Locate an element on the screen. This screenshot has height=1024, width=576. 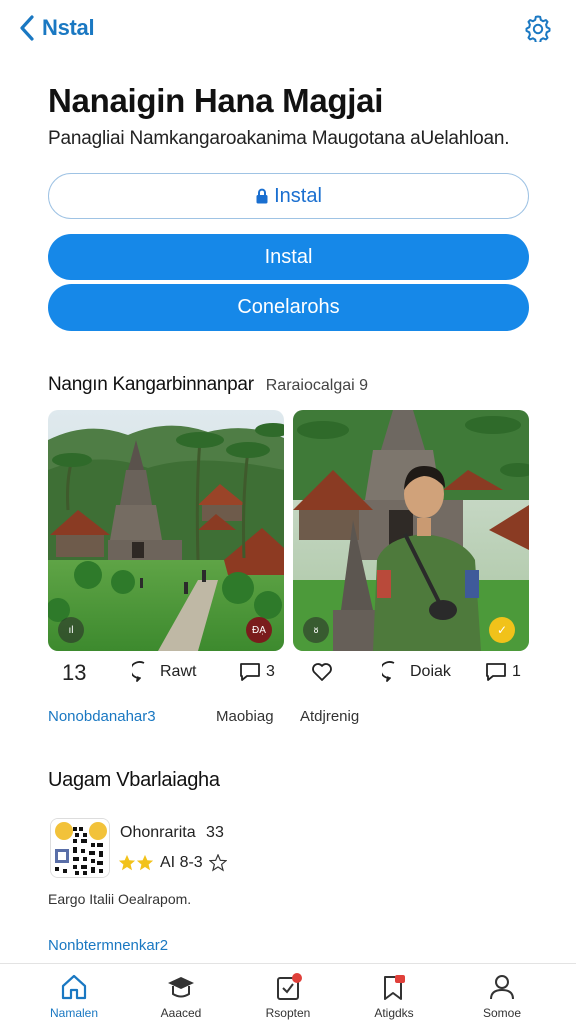
comments-left: 3 is located at coordinates (256, 672).